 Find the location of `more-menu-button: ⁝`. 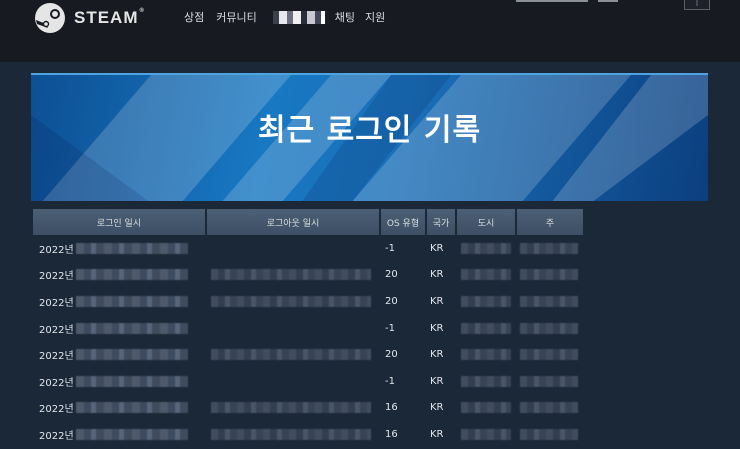

more-menu-button: ⁝ is located at coordinates (697, 5).